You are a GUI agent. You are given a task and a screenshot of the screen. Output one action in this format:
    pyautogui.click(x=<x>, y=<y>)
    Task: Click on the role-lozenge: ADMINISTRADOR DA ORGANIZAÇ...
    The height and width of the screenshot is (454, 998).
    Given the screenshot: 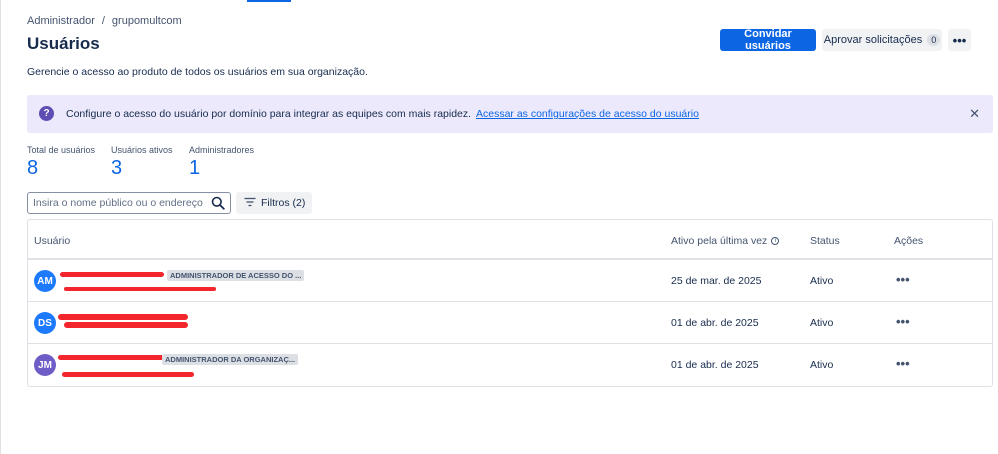 What is the action you would take?
    pyautogui.click(x=230, y=359)
    